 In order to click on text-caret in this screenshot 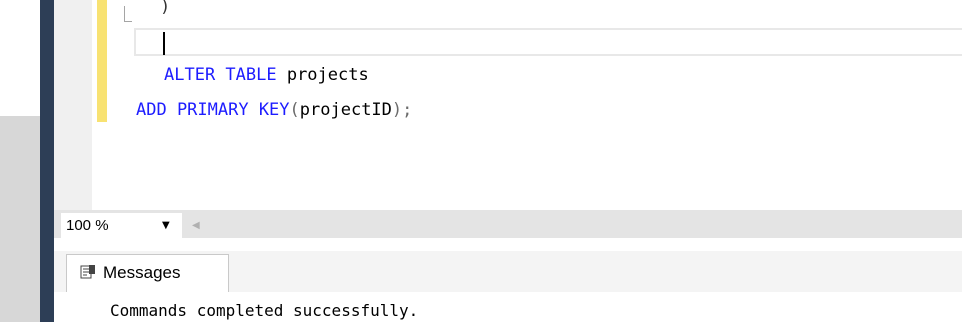, I will do `click(164, 43)`.